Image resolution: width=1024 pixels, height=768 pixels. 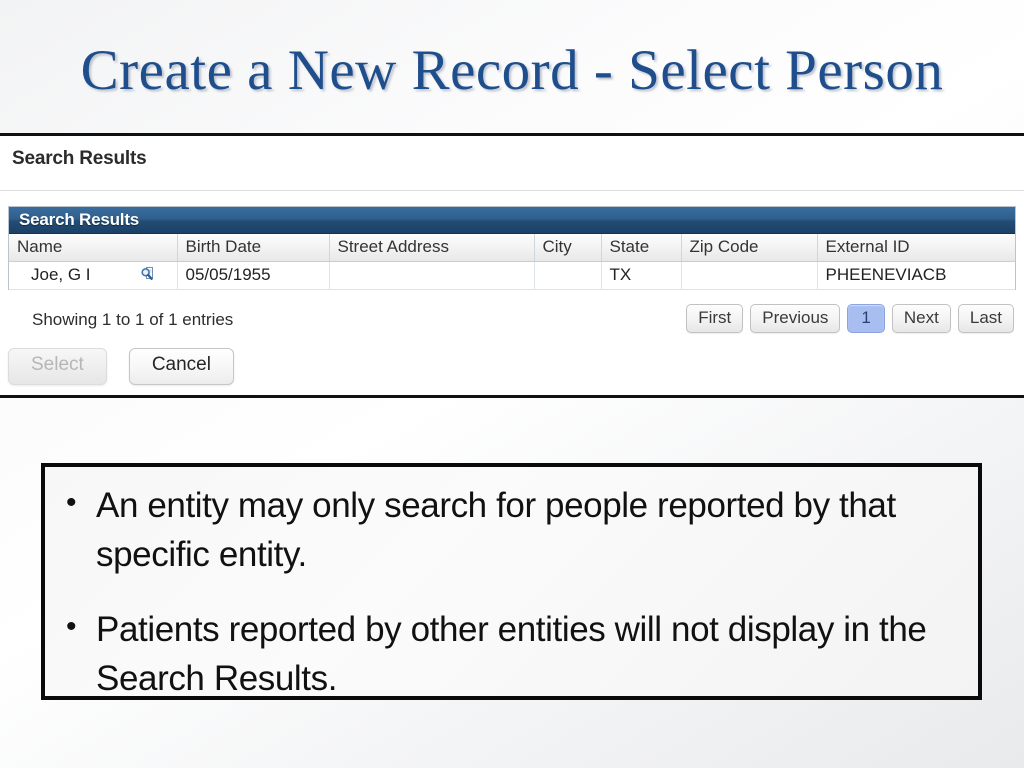 What do you see at coordinates (749, 248) in the screenshot?
I see `column-header-zip-code: Zip Code` at bounding box center [749, 248].